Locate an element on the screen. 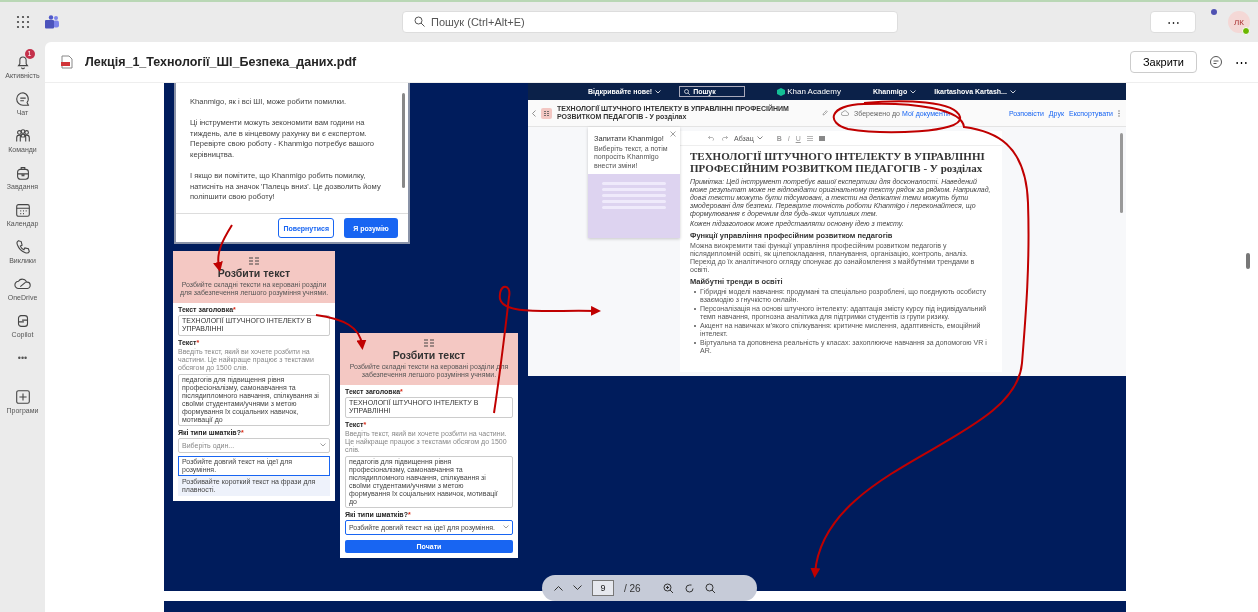 The width and height of the screenshot is (1258, 612). close-button: Закрити is located at coordinates (1163, 62).